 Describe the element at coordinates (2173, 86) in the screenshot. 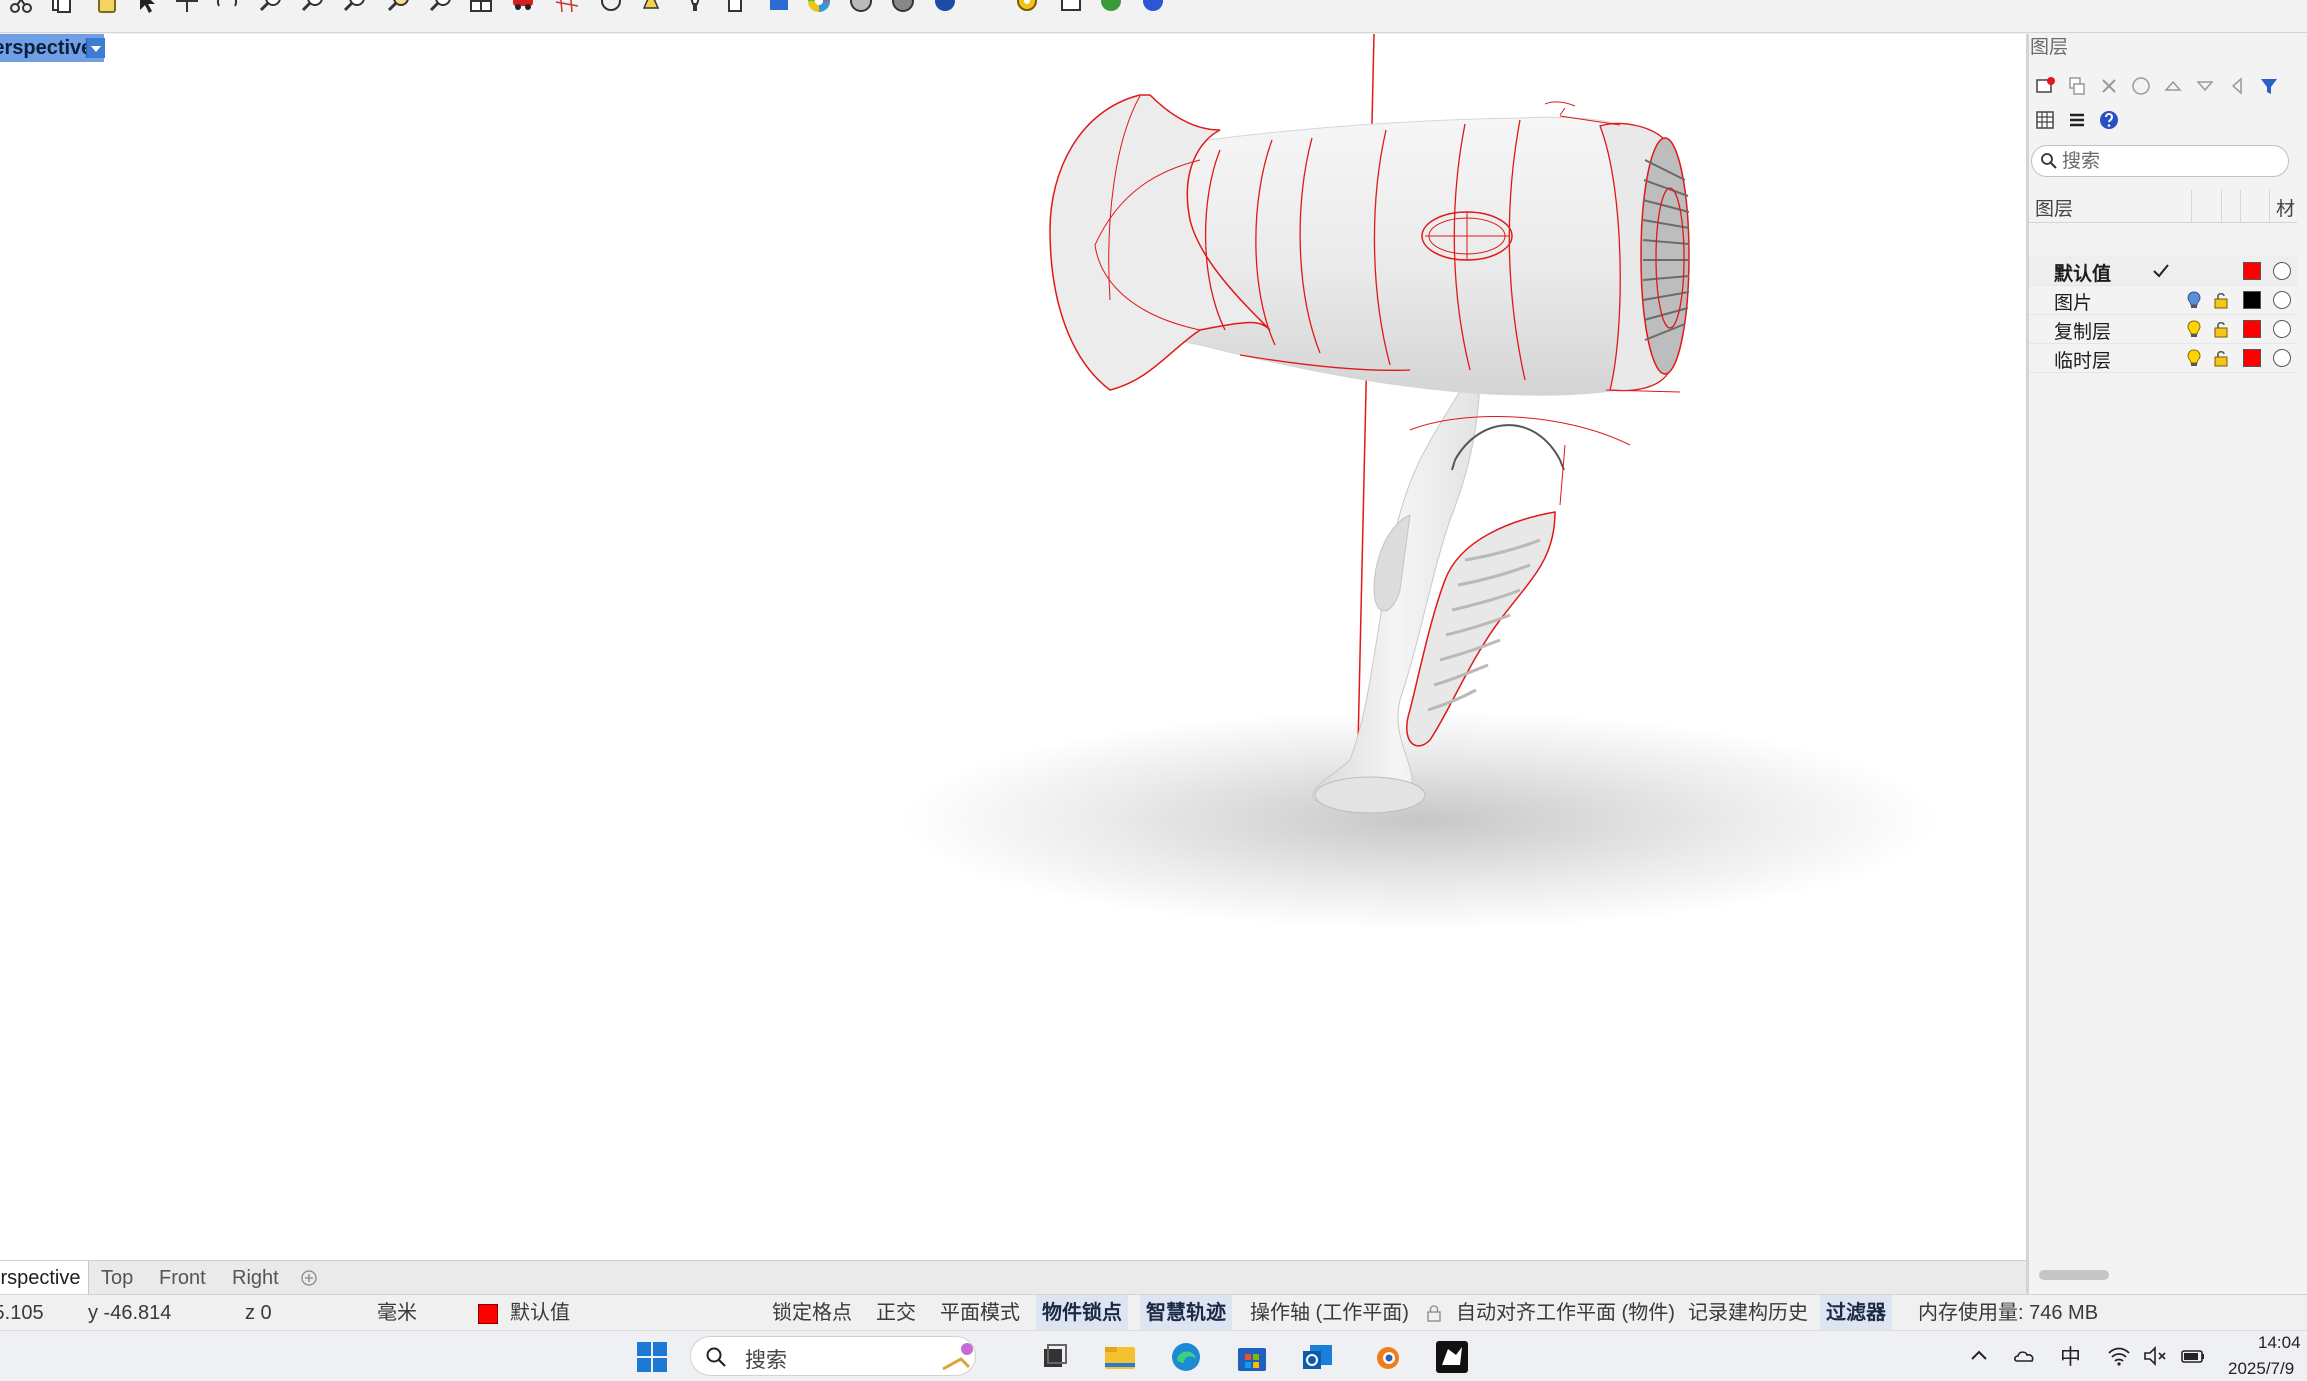

I see `move-up-icon` at that location.